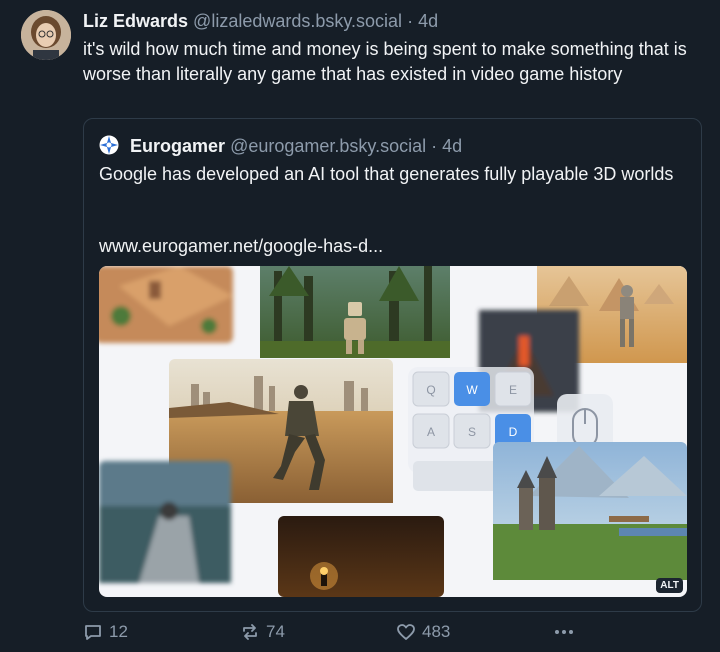  What do you see at coordinates (472, 432) in the screenshot?
I see `key-s: S` at bounding box center [472, 432].